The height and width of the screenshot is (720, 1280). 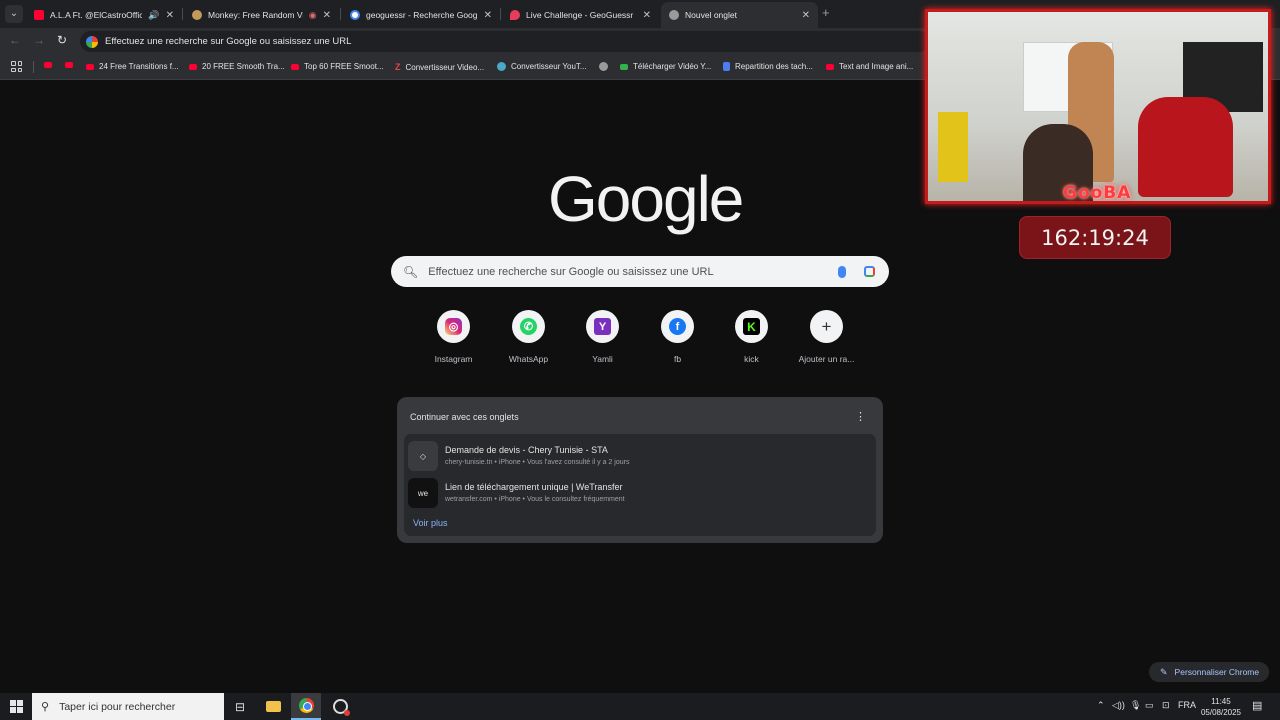 What do you see at coordinates (869, 271) in the screenshot?
I see `google-lens-icon` at bounding box center [869, 271].